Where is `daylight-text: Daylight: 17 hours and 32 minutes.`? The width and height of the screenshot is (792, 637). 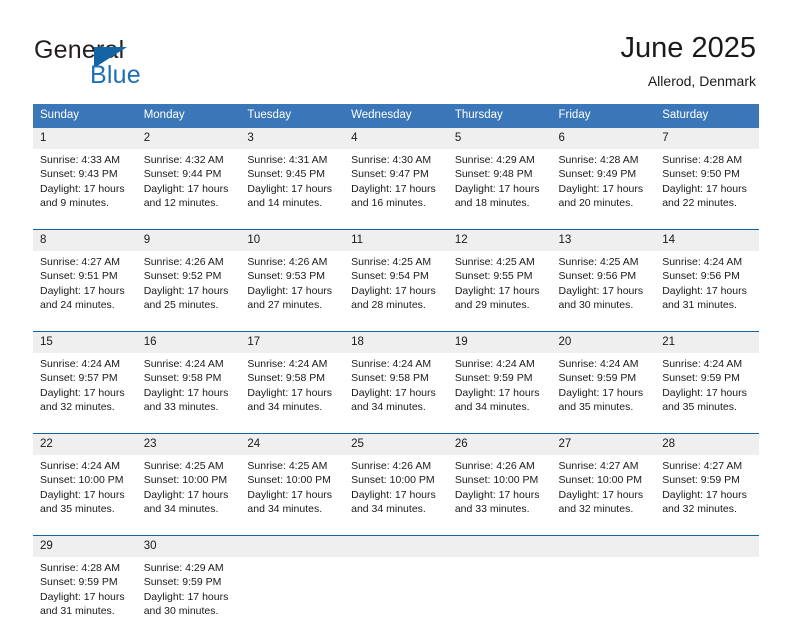 daylight-text: Daylight: 17 hours and 32 minutes. is located at coordinates (82, 399).